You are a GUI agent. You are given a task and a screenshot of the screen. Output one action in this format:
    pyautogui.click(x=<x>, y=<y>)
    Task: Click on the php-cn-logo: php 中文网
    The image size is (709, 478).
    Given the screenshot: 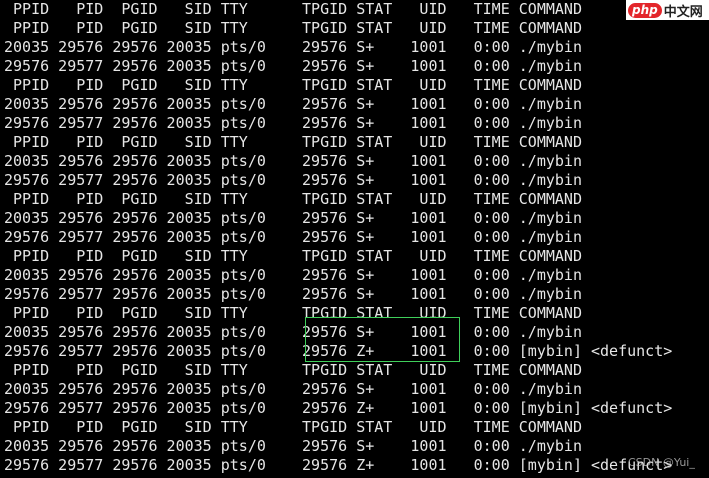 What is the action you would take?
    pyautogui.click(x=667, y=10)
    